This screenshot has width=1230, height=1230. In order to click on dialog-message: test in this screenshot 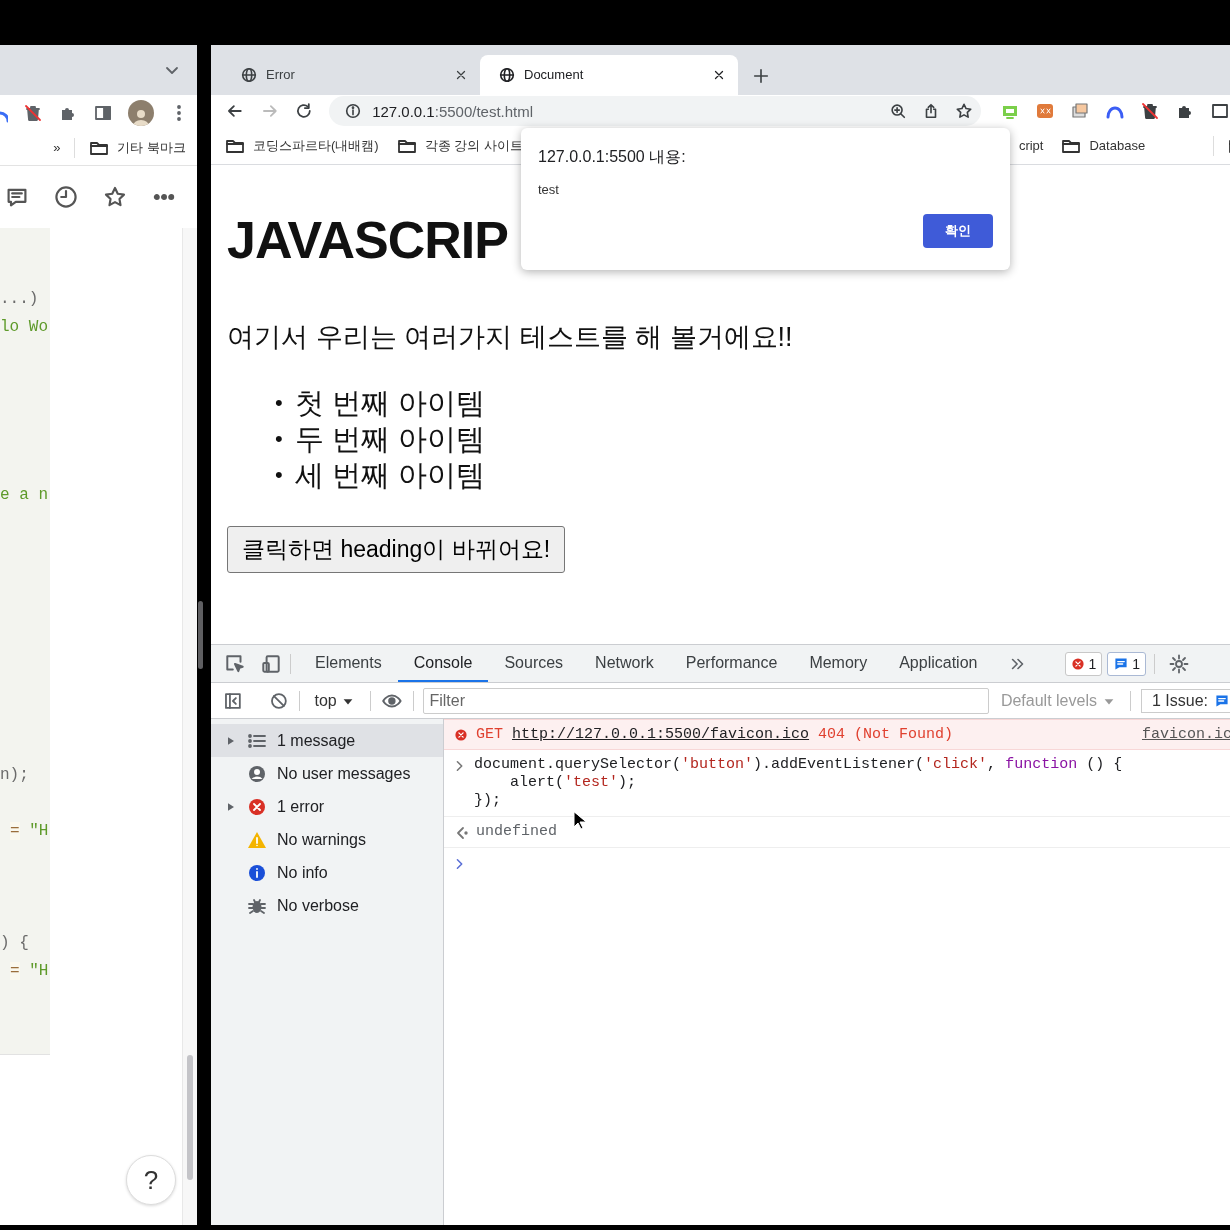, I will do `click(549, 189)`.